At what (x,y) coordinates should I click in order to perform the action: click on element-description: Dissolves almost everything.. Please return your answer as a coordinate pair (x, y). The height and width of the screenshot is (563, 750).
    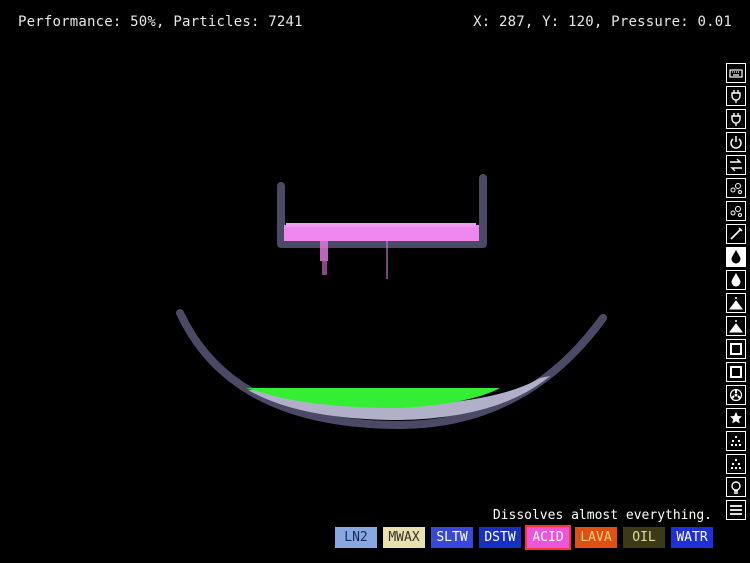
    Looking at the image, I should click on (602, 515).